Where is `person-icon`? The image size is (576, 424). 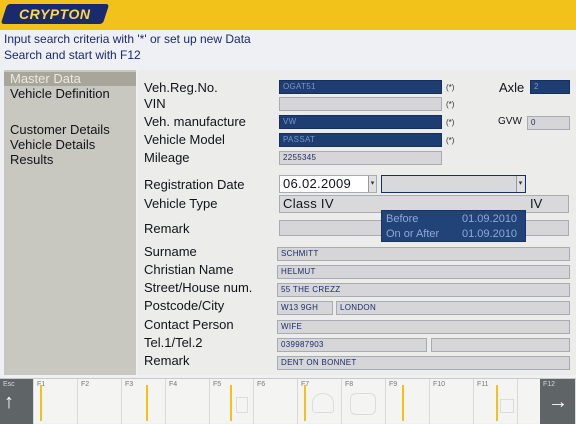 person-icon is located at coordinates (323, 403).